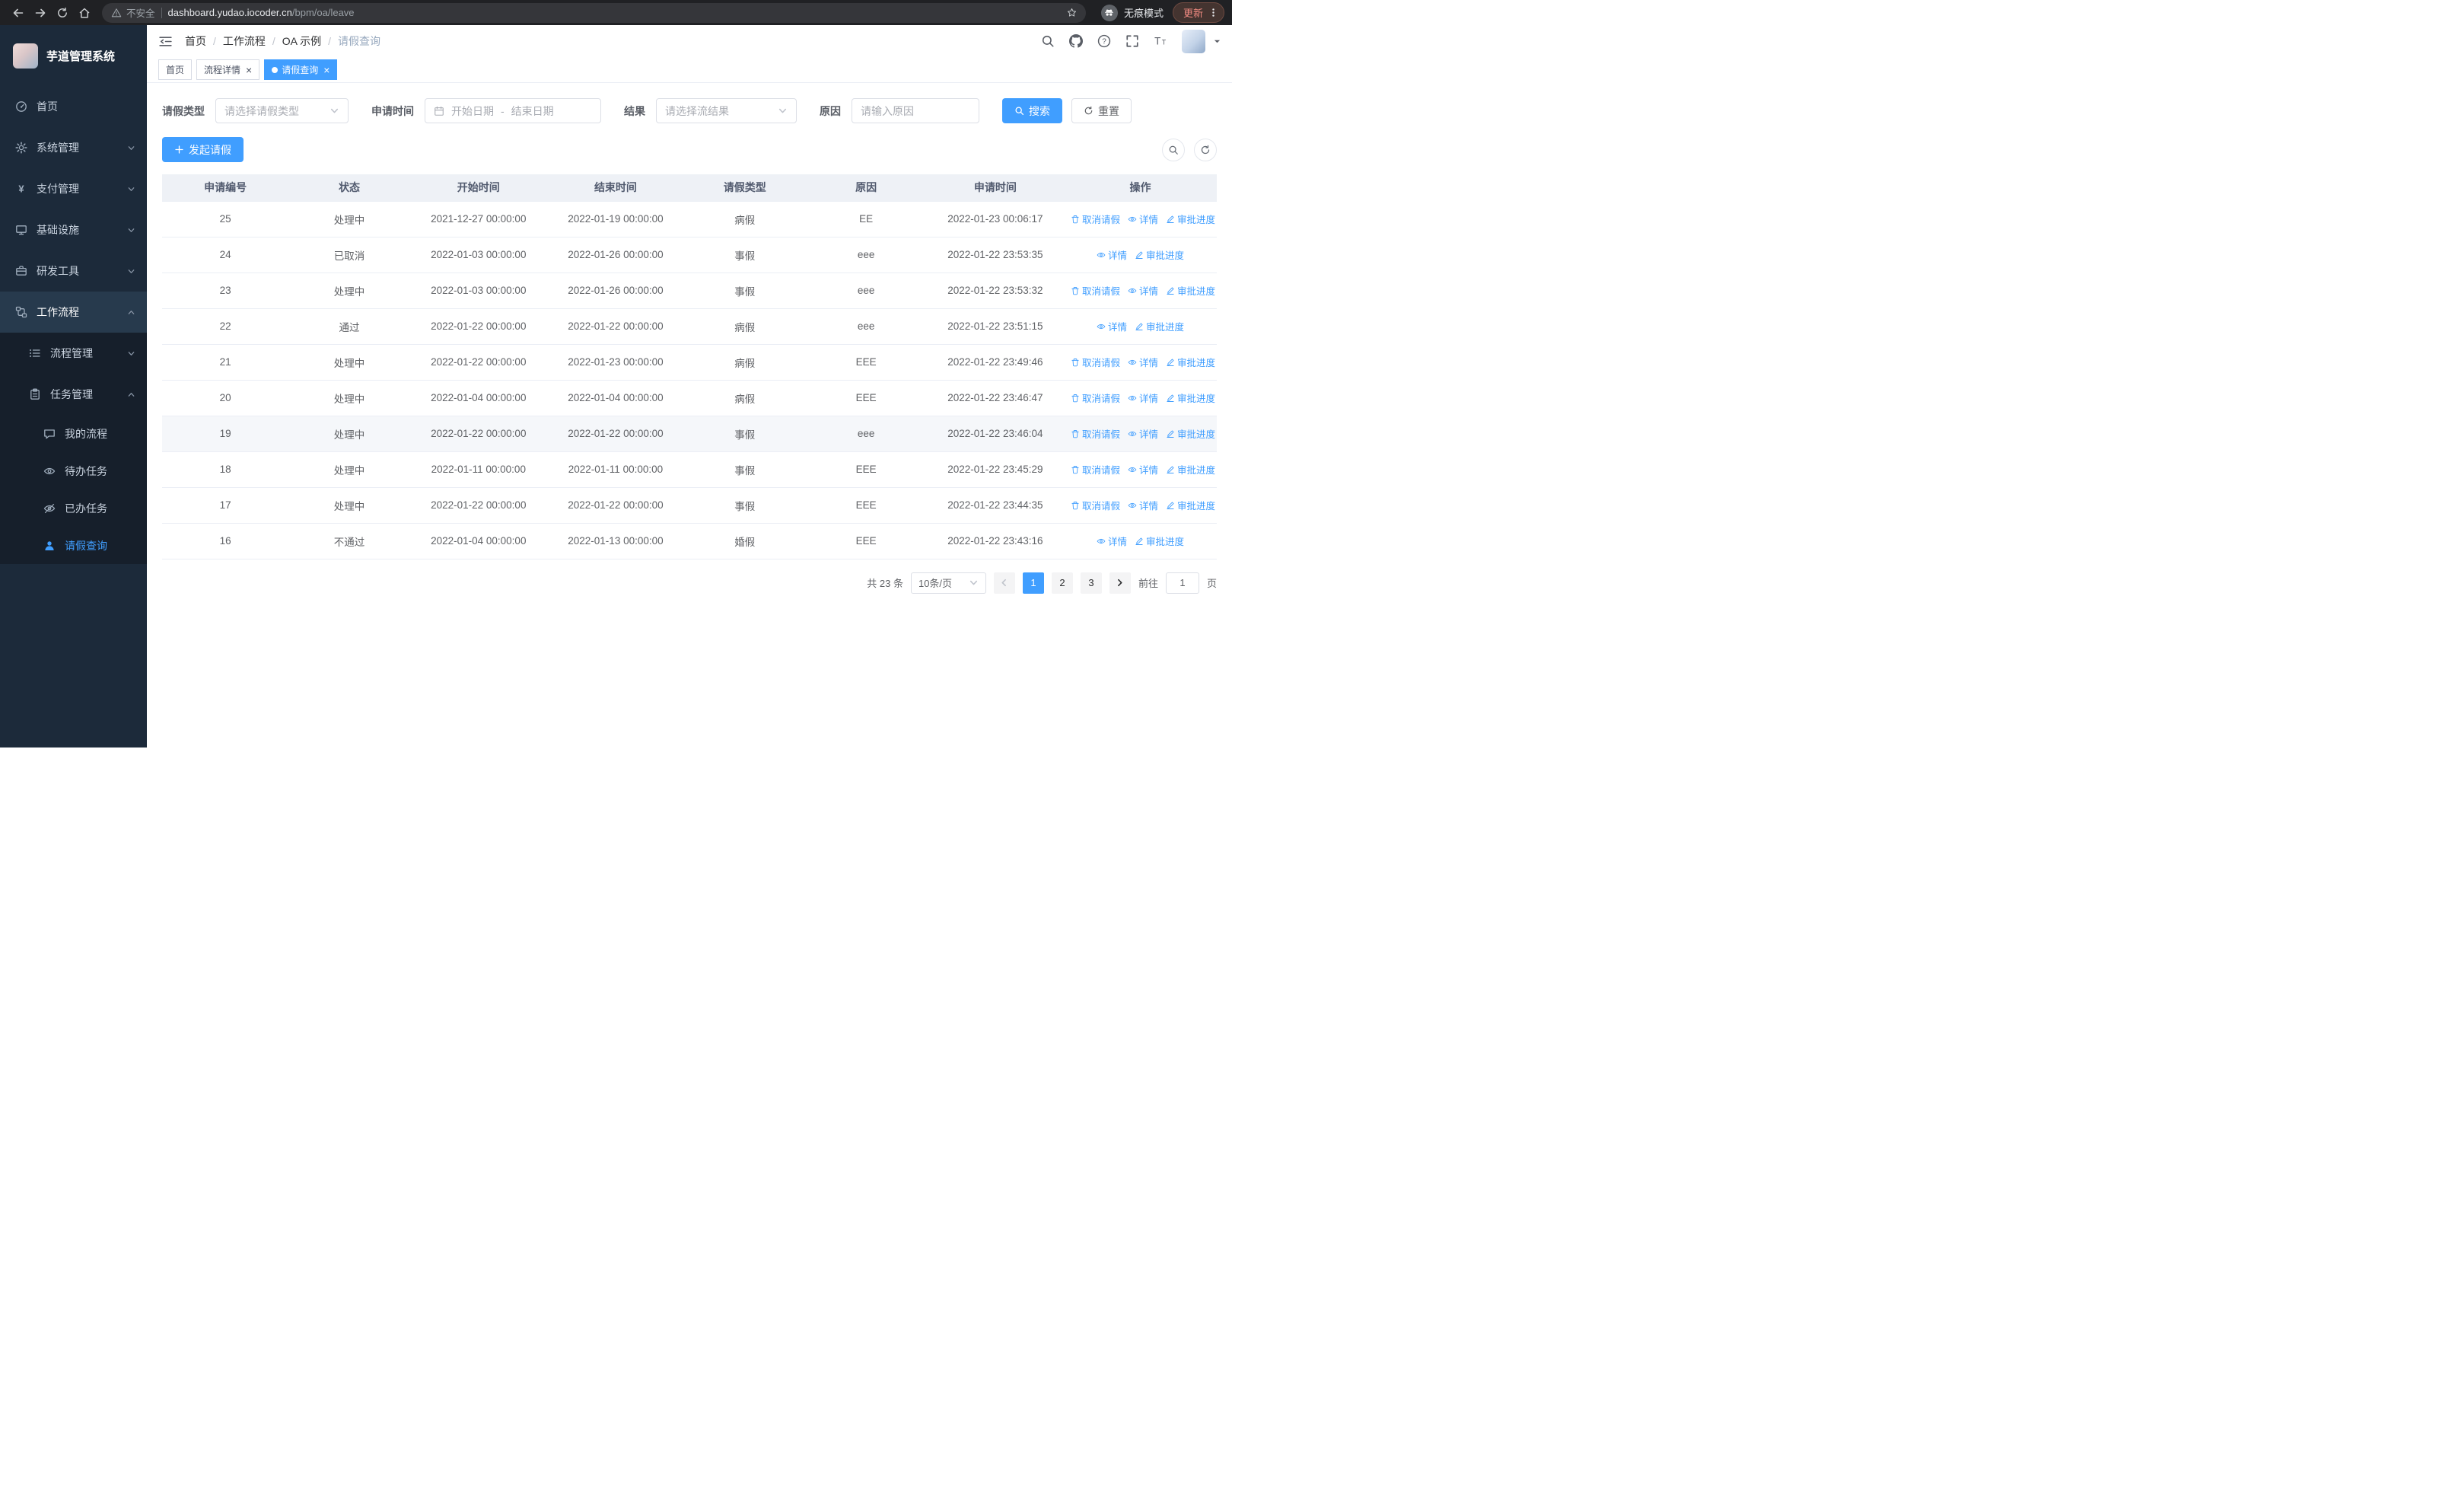 The height and width of the screenshot is (1495, 2464). I want to click on browser-forward-button, so click(40, 13).